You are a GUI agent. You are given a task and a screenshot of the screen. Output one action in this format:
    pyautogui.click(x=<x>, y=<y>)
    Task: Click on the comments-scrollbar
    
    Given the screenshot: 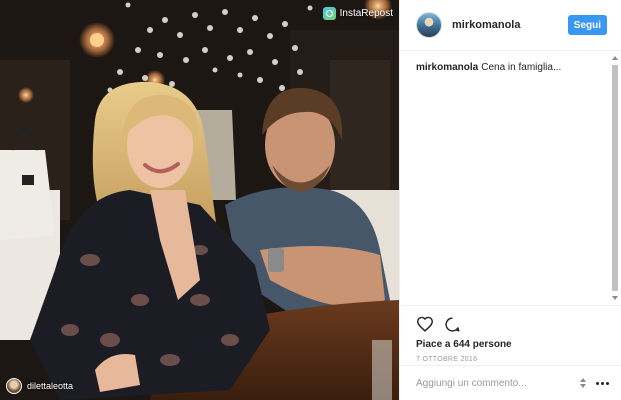 What is the action you would take?
    pyautogui.click(x=615, y=178)
    